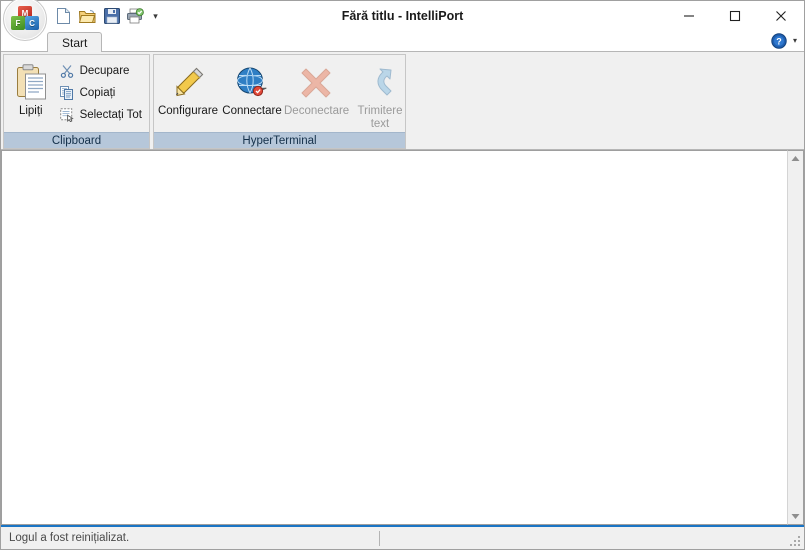 The height and width of the screenshot is (550, 805). Describe the element at coordinates (30, 111) in the screenshot. I see `paste-button-label: Lipiți` at that location.